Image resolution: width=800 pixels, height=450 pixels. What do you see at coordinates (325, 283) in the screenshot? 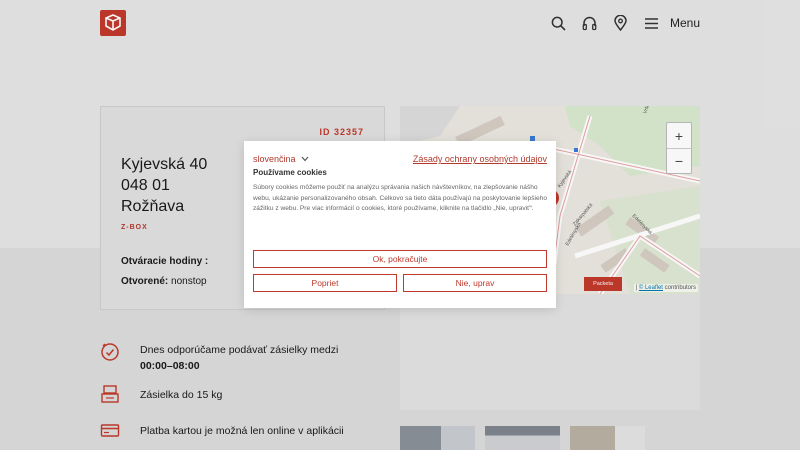
I see `deny-cookies-button: Popriet` at bounding box center [325, 283].